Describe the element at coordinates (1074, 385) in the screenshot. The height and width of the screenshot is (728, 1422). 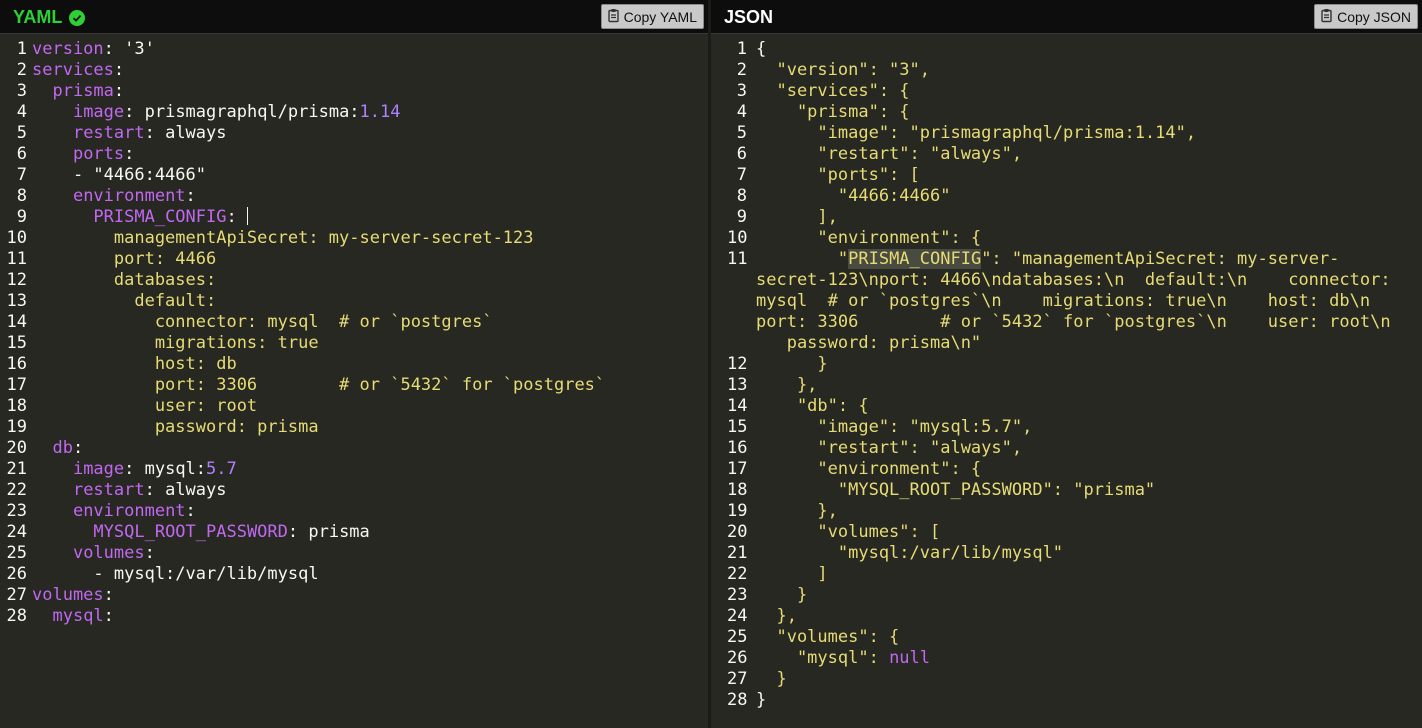
I see `json-line: 13 },` at that location.